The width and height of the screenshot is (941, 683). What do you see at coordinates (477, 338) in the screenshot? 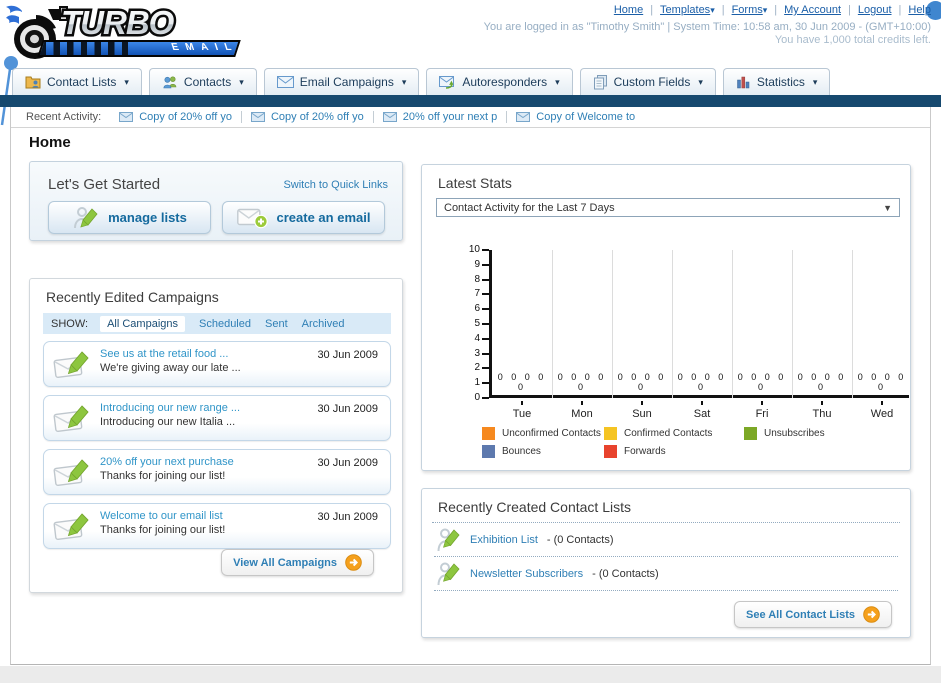
I see `y-axis-label: 4` at bounding box center [477, 338].